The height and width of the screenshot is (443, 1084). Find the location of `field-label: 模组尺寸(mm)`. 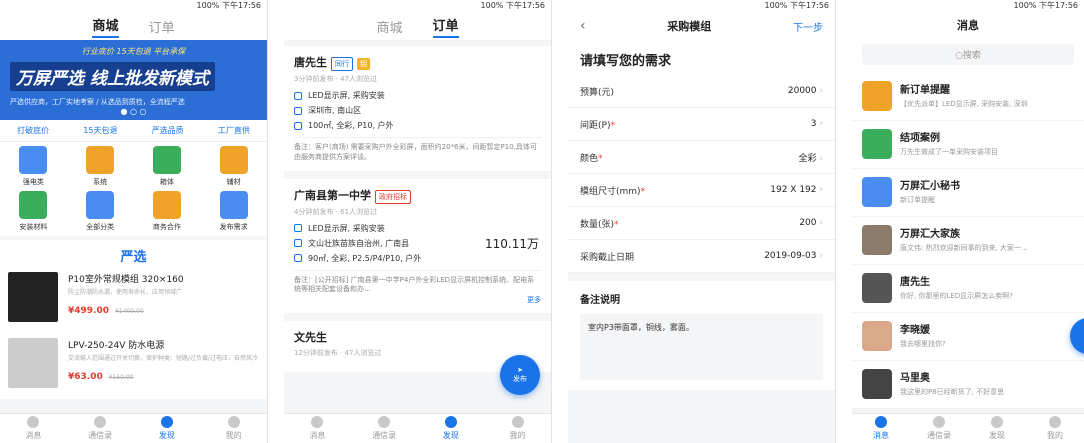

field-label: 模组尺寸(mm) is located at coordinates (610, 191).